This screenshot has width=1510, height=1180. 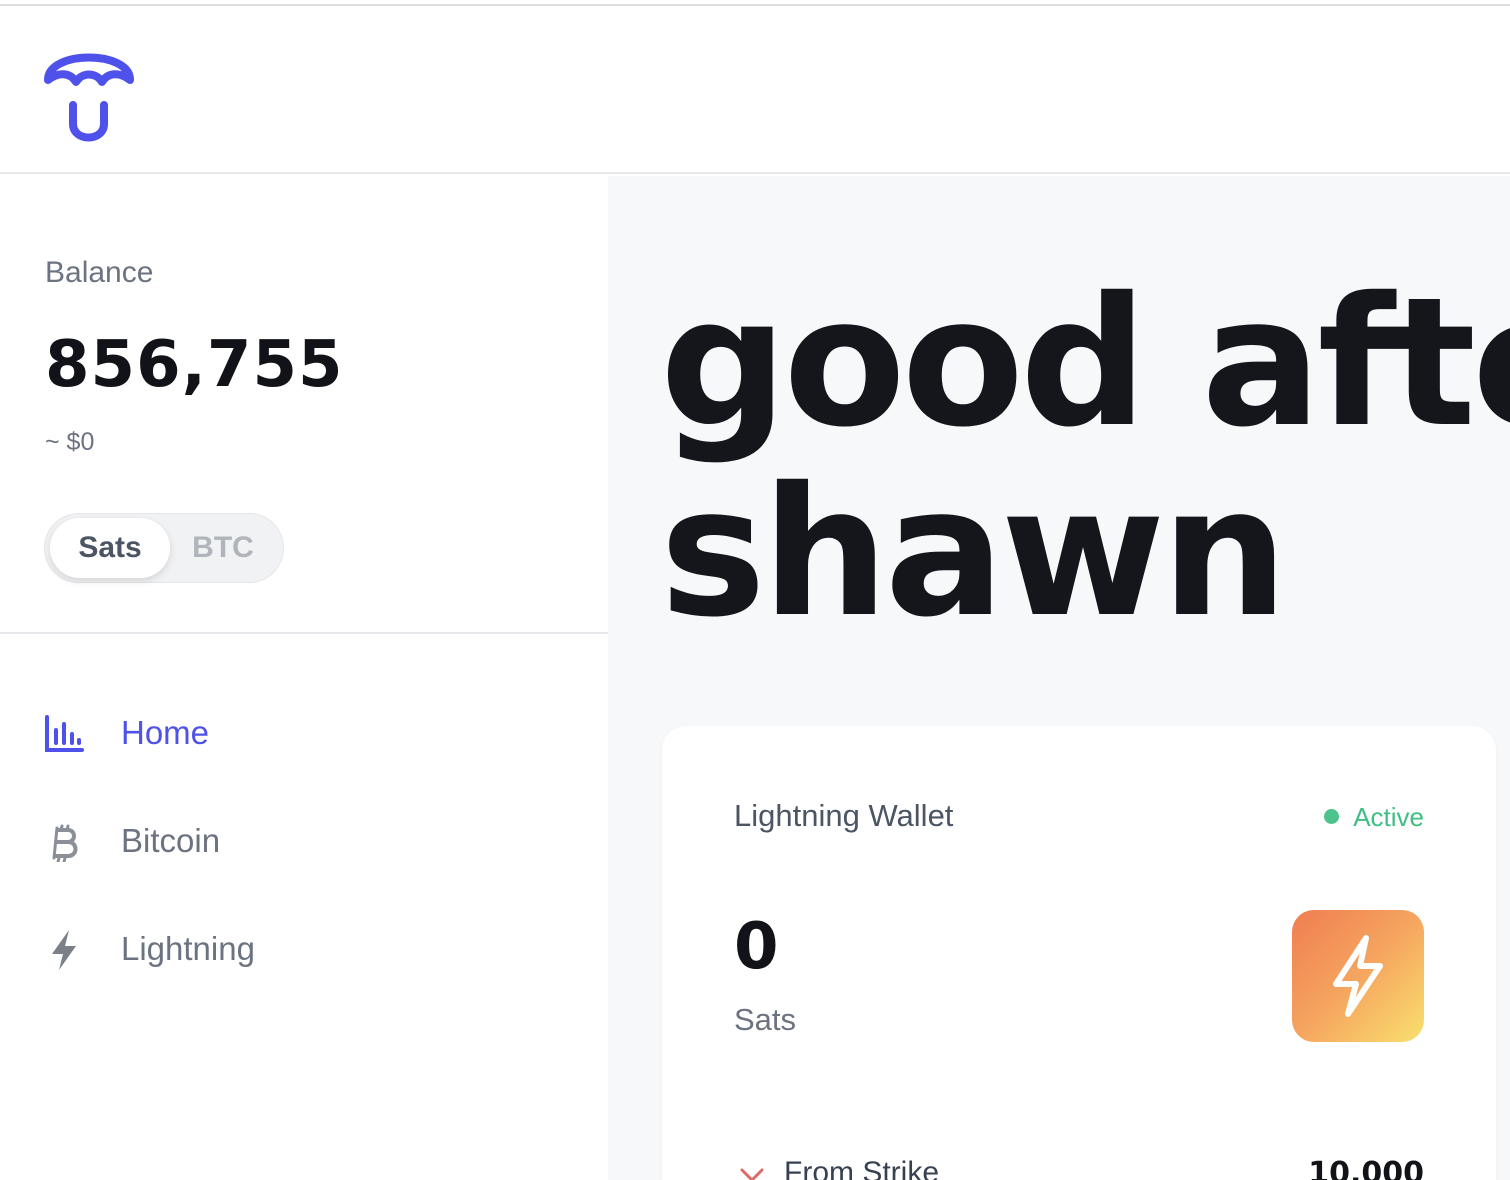 What do you see at coordinates (304, 734) in the screenshot?
I see `sidebar-item-home: Home` at bounding box center [304, 734].